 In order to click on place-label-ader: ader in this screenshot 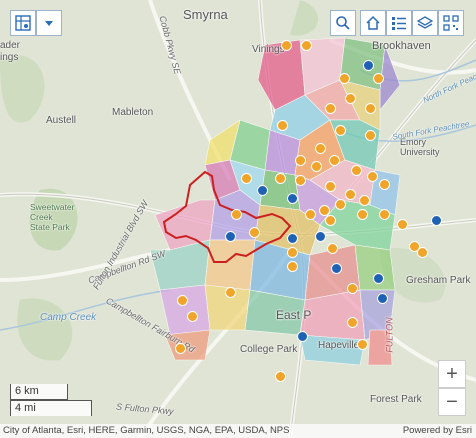, I will do `click(10, 45)`.